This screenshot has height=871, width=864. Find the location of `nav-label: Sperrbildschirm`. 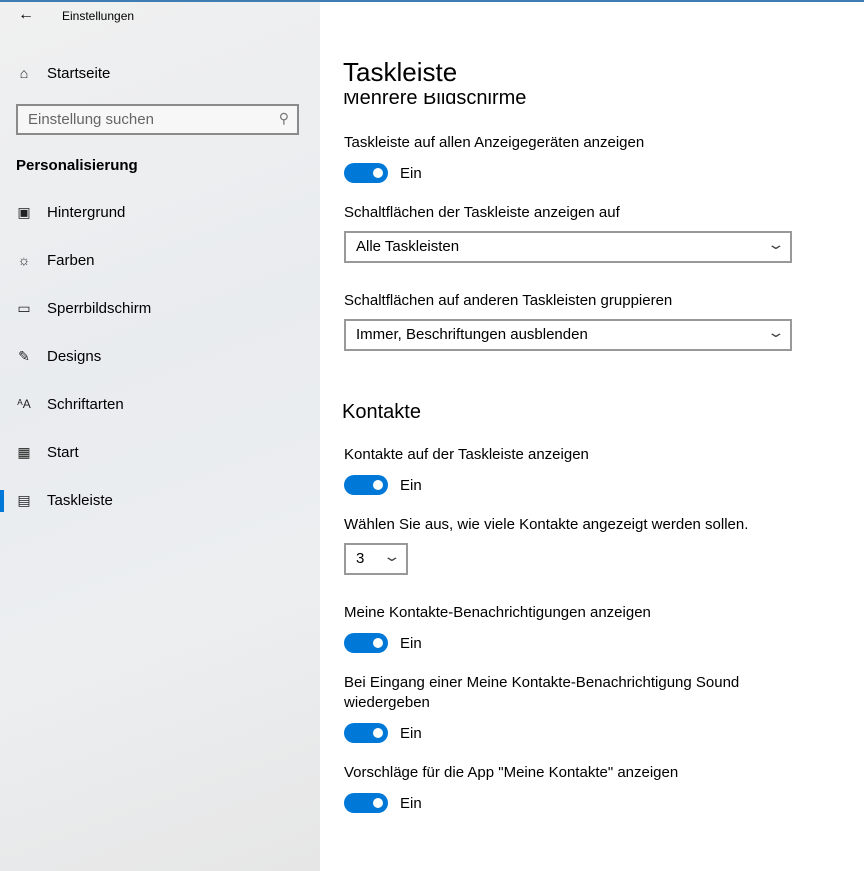

nav-label: Sperrbildschirm is located at coordinates (99, 308).